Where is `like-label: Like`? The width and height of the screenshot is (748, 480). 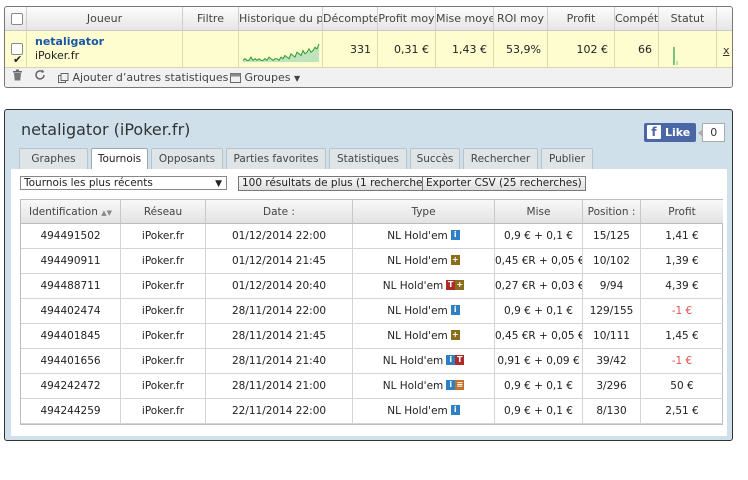
like-label: Like is located at coordinates (678, 132).